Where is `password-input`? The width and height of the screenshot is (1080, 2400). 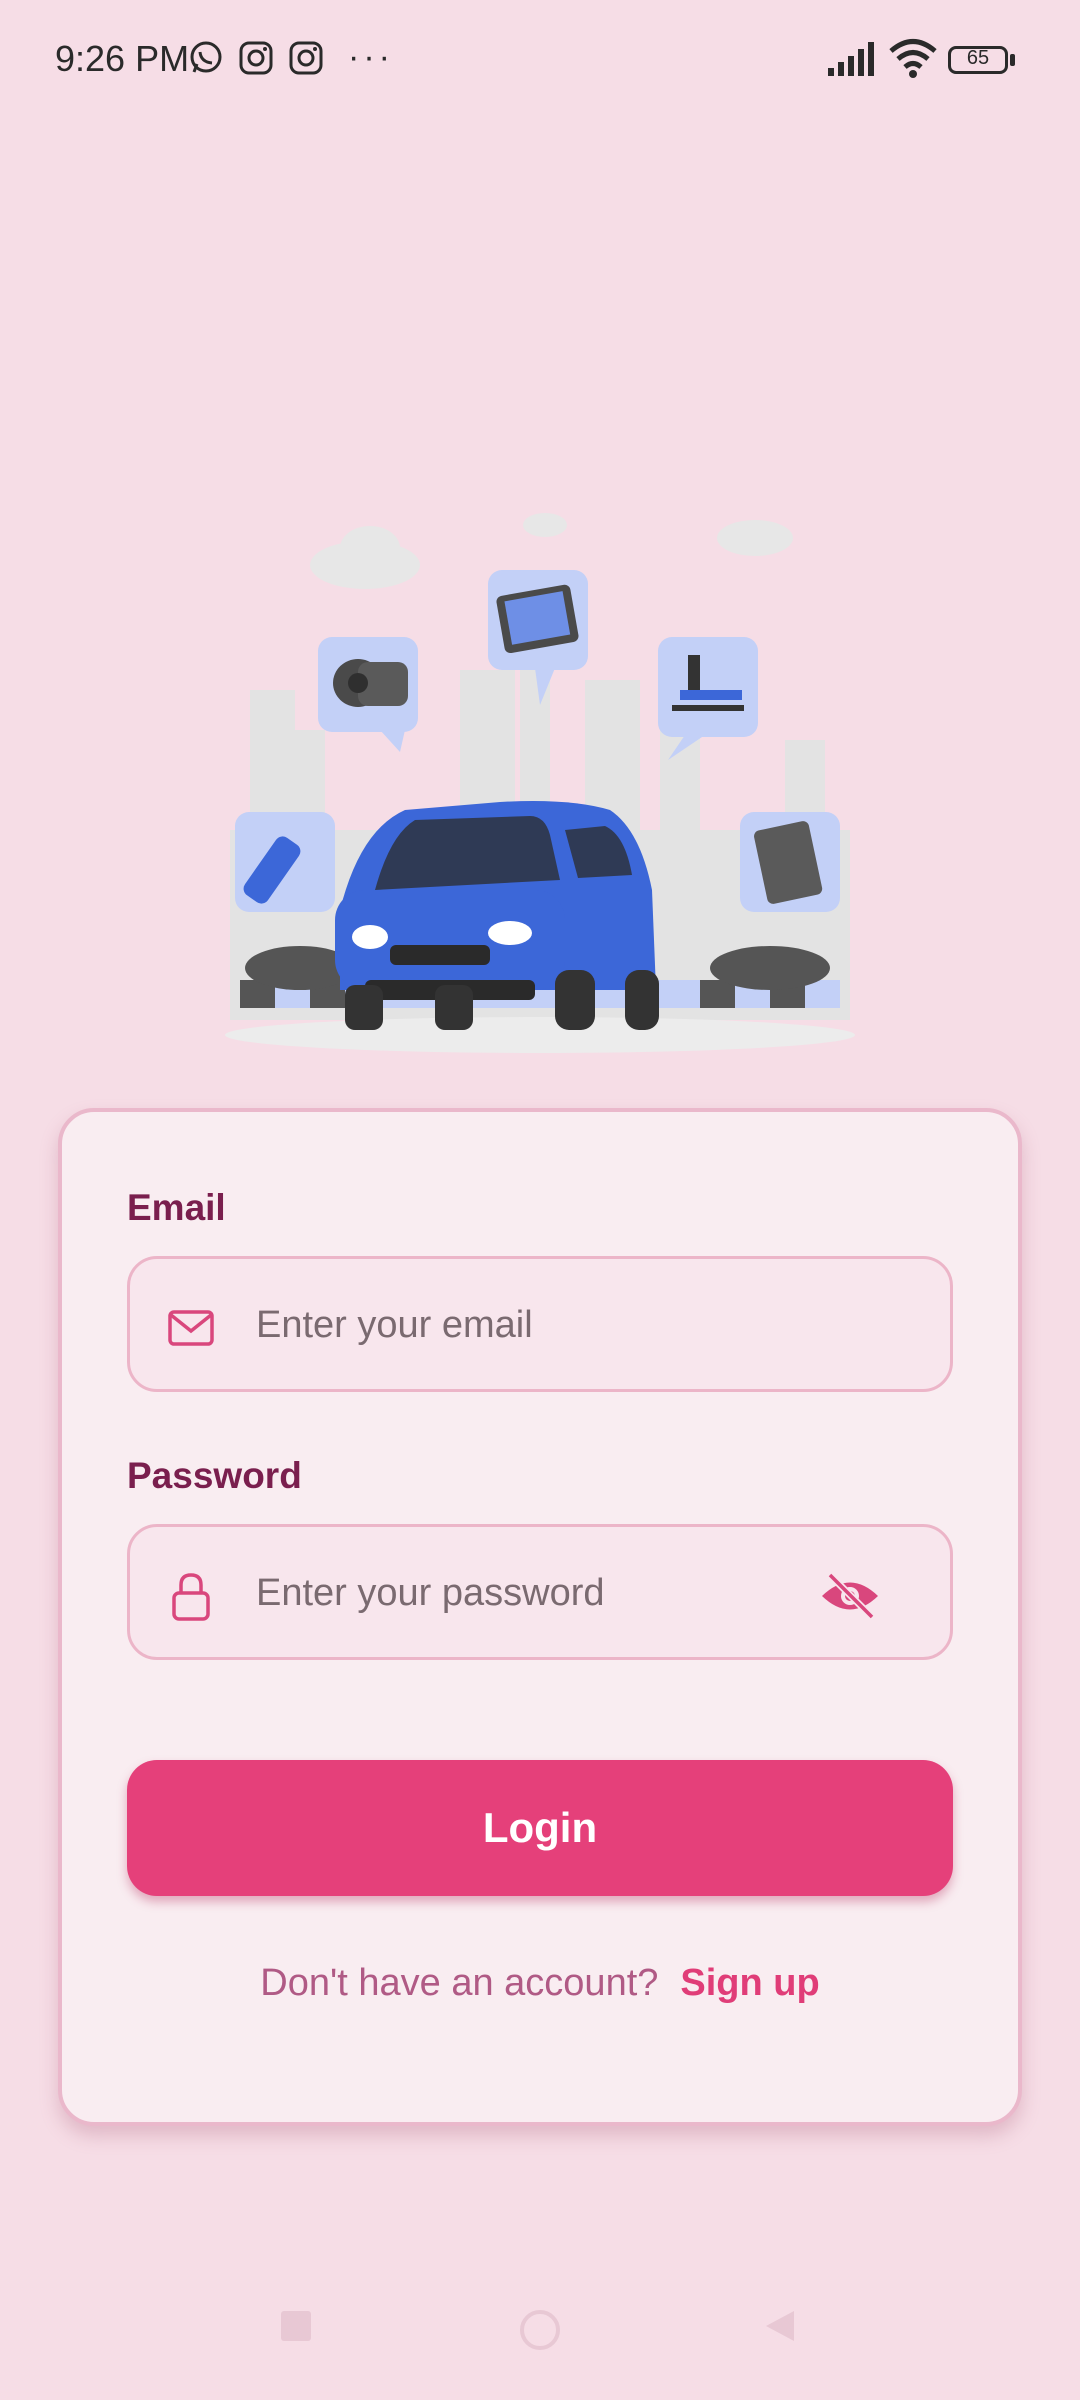
password-input is located at coordinates (516, 1593).